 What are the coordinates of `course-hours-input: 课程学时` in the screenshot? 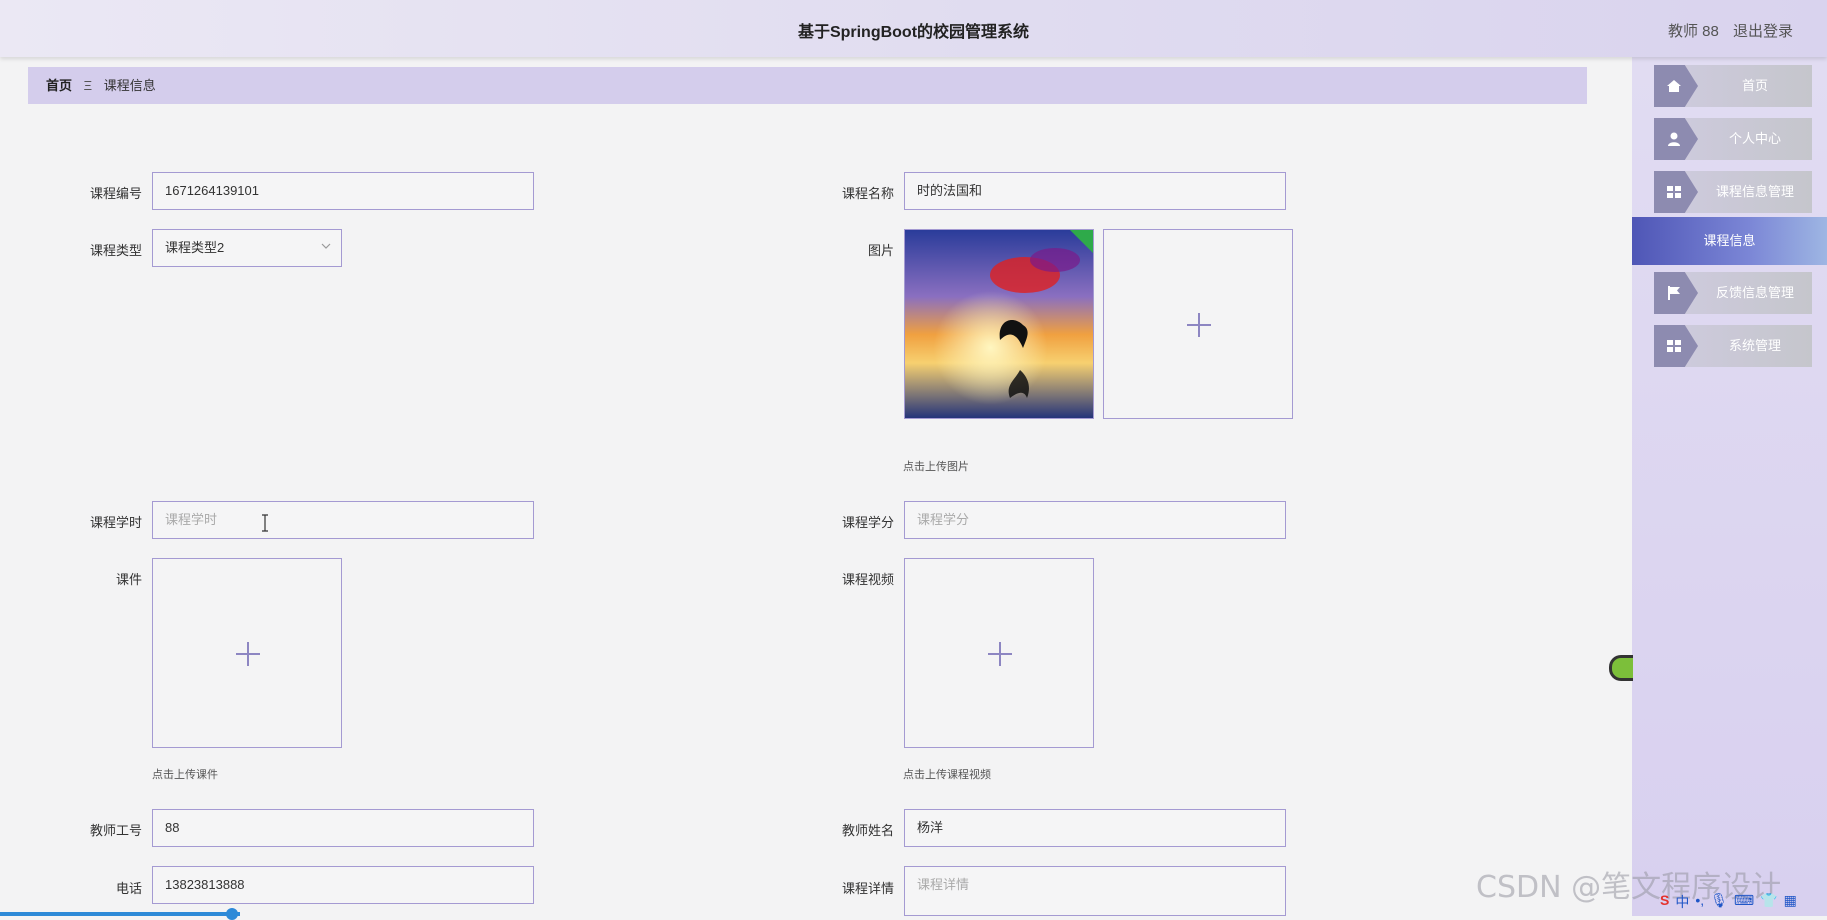 It's located at (343, 520).